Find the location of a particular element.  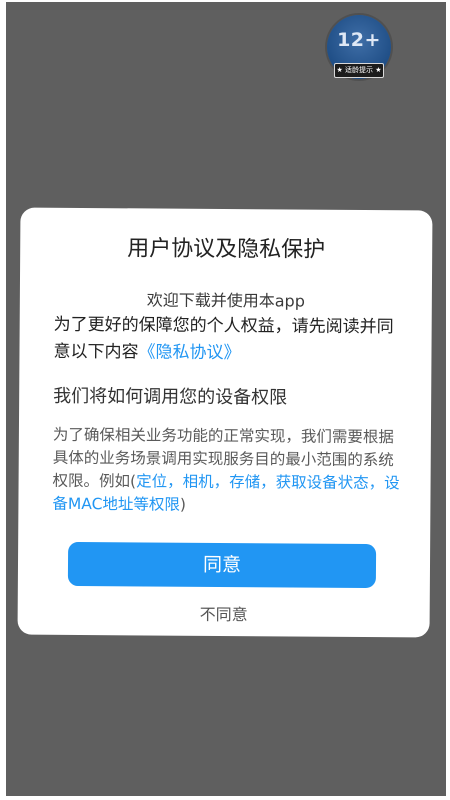

age-rating-badge: 12+ ★ 适龄提示 ★ is located at coordinates (359, 47).